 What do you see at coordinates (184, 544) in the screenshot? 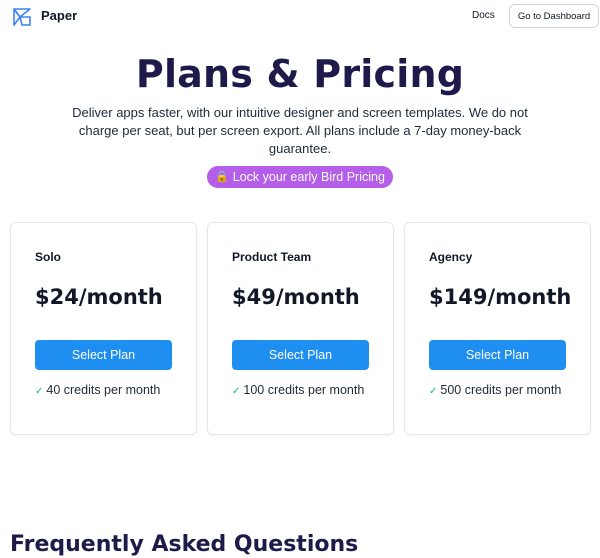
I see `faq-heading: Frequently Asked Questions` at bounding box center [184, 544].